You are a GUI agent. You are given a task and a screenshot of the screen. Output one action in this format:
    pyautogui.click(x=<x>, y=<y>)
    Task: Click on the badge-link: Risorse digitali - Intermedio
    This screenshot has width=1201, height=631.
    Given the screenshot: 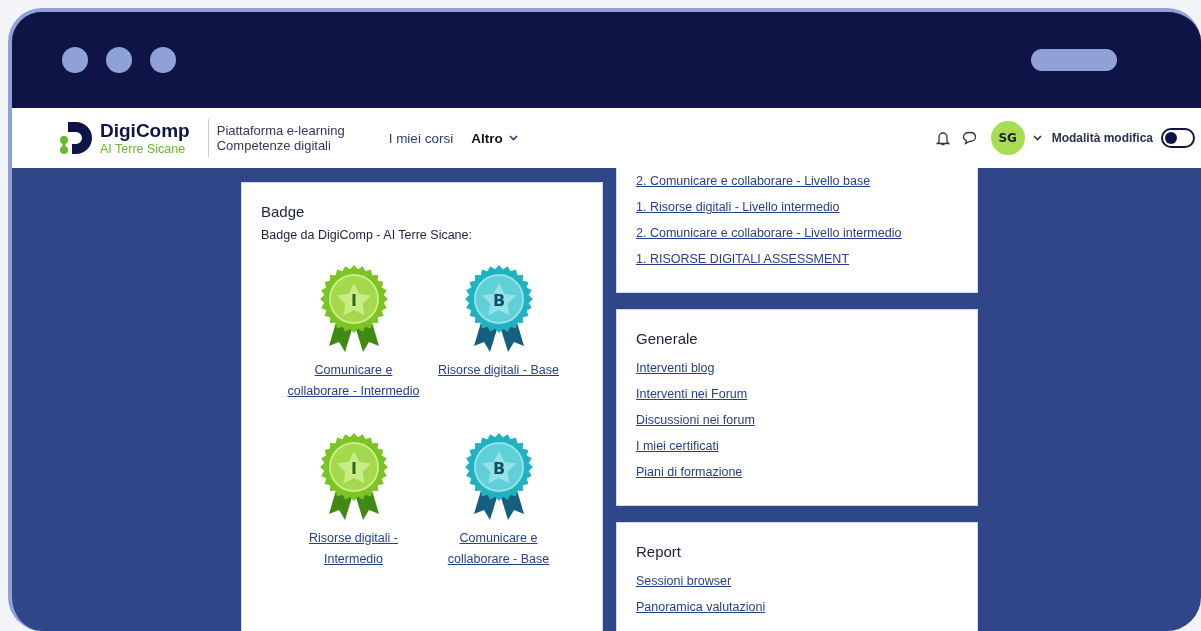 What is the action you would take?
    pyautogui.click(x=353, y=549)
    